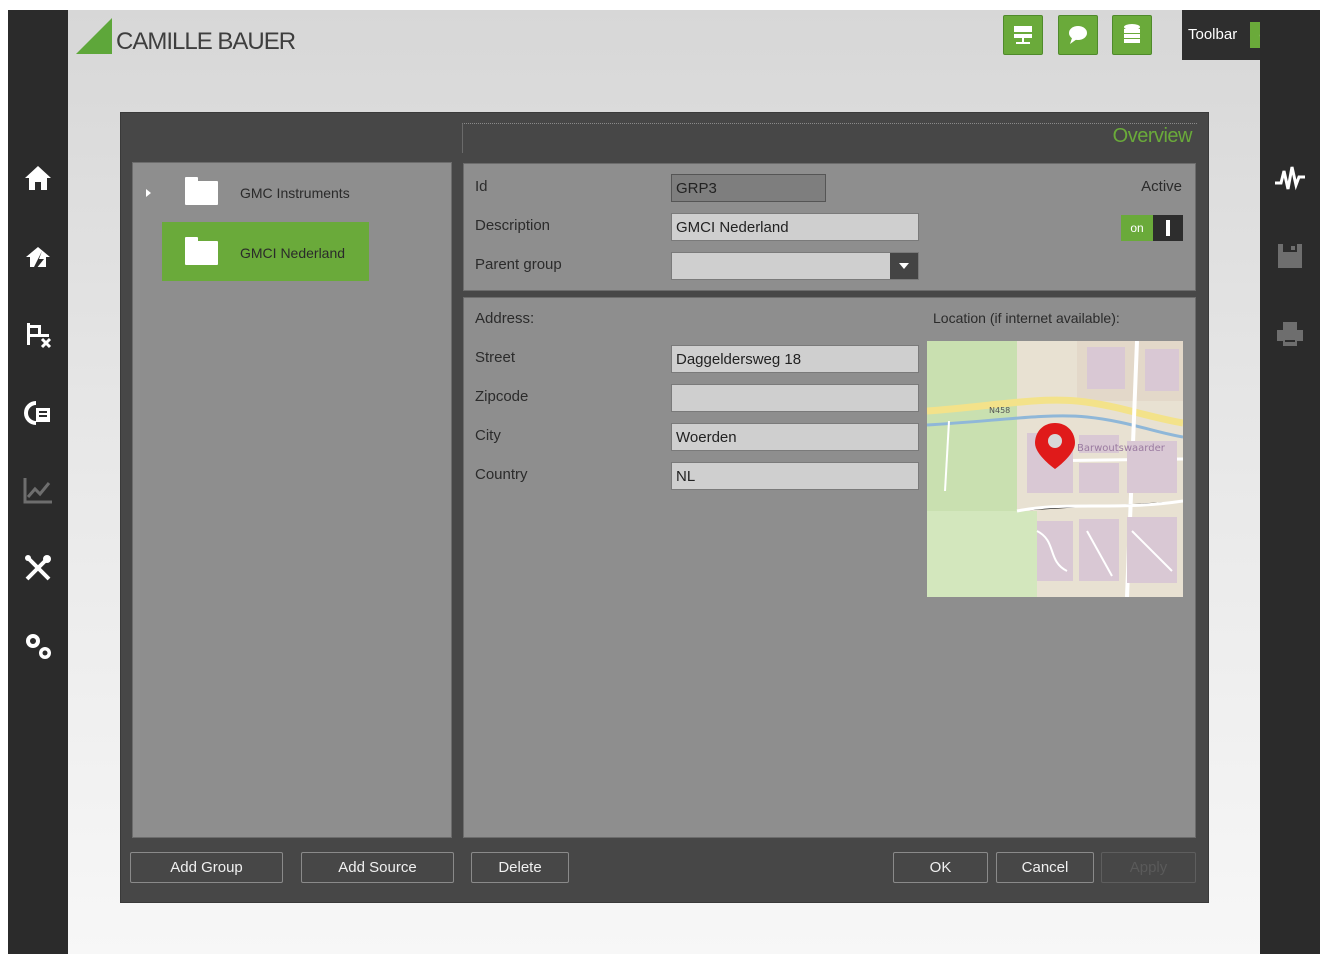 The width and height of the screenshot is (1335, 957). What do you see at coordinates (1137, 228) in the screenshot?
I see `toggle-on-label: on` at bounding box center [1137, 228].